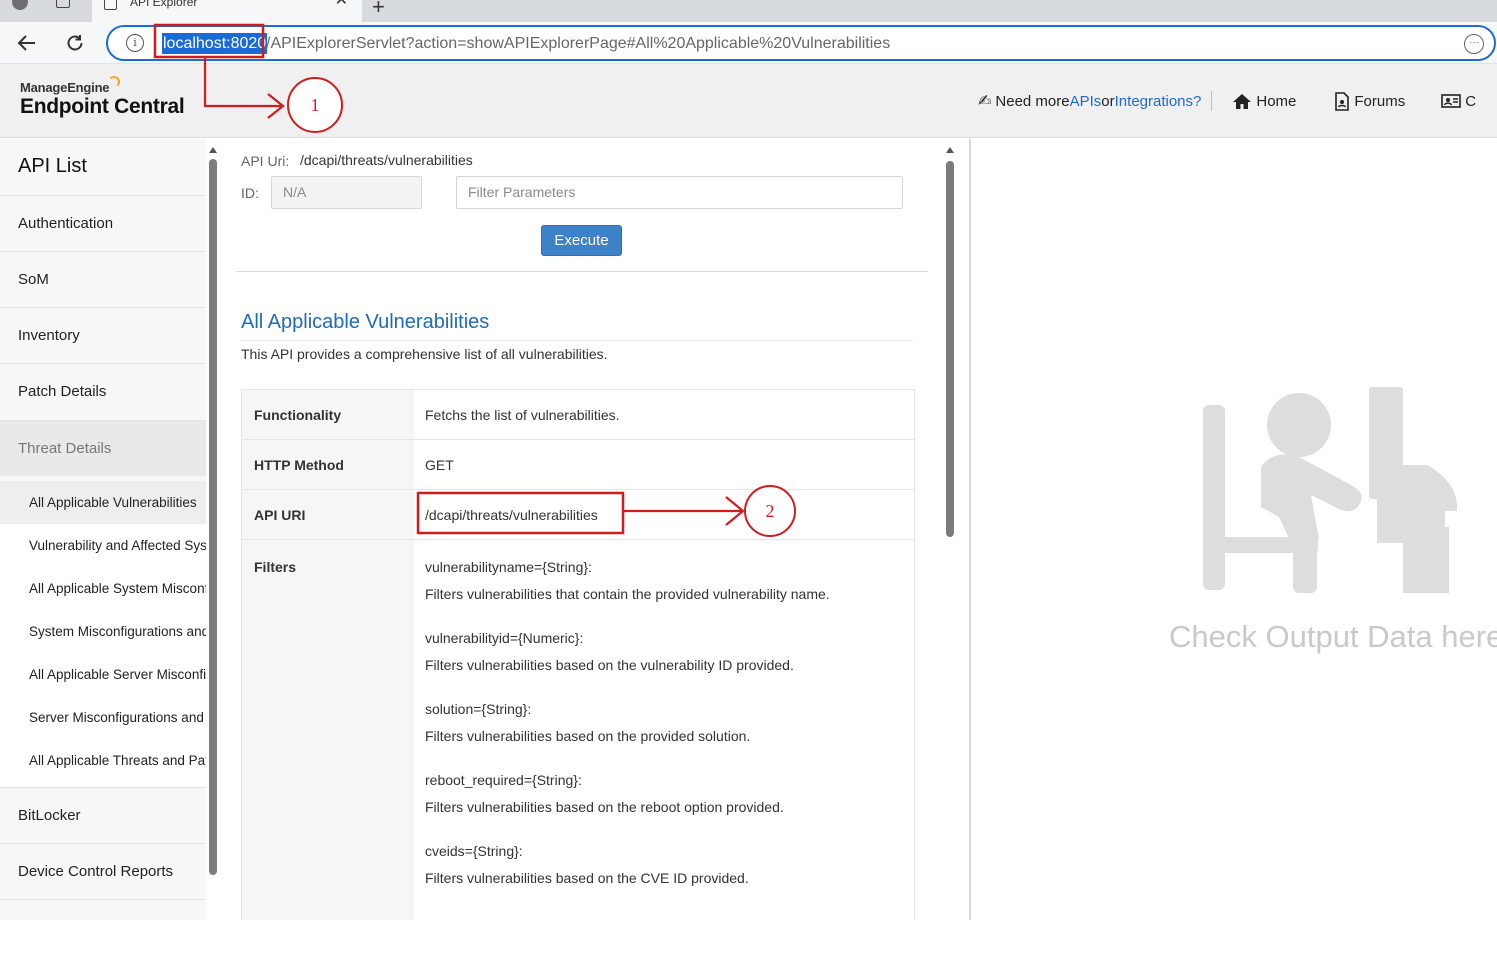  What do you see at coordinates (328, 514) in the screenshot?
I see `api-uri-key: API URI` at bounding box center [328, 514].